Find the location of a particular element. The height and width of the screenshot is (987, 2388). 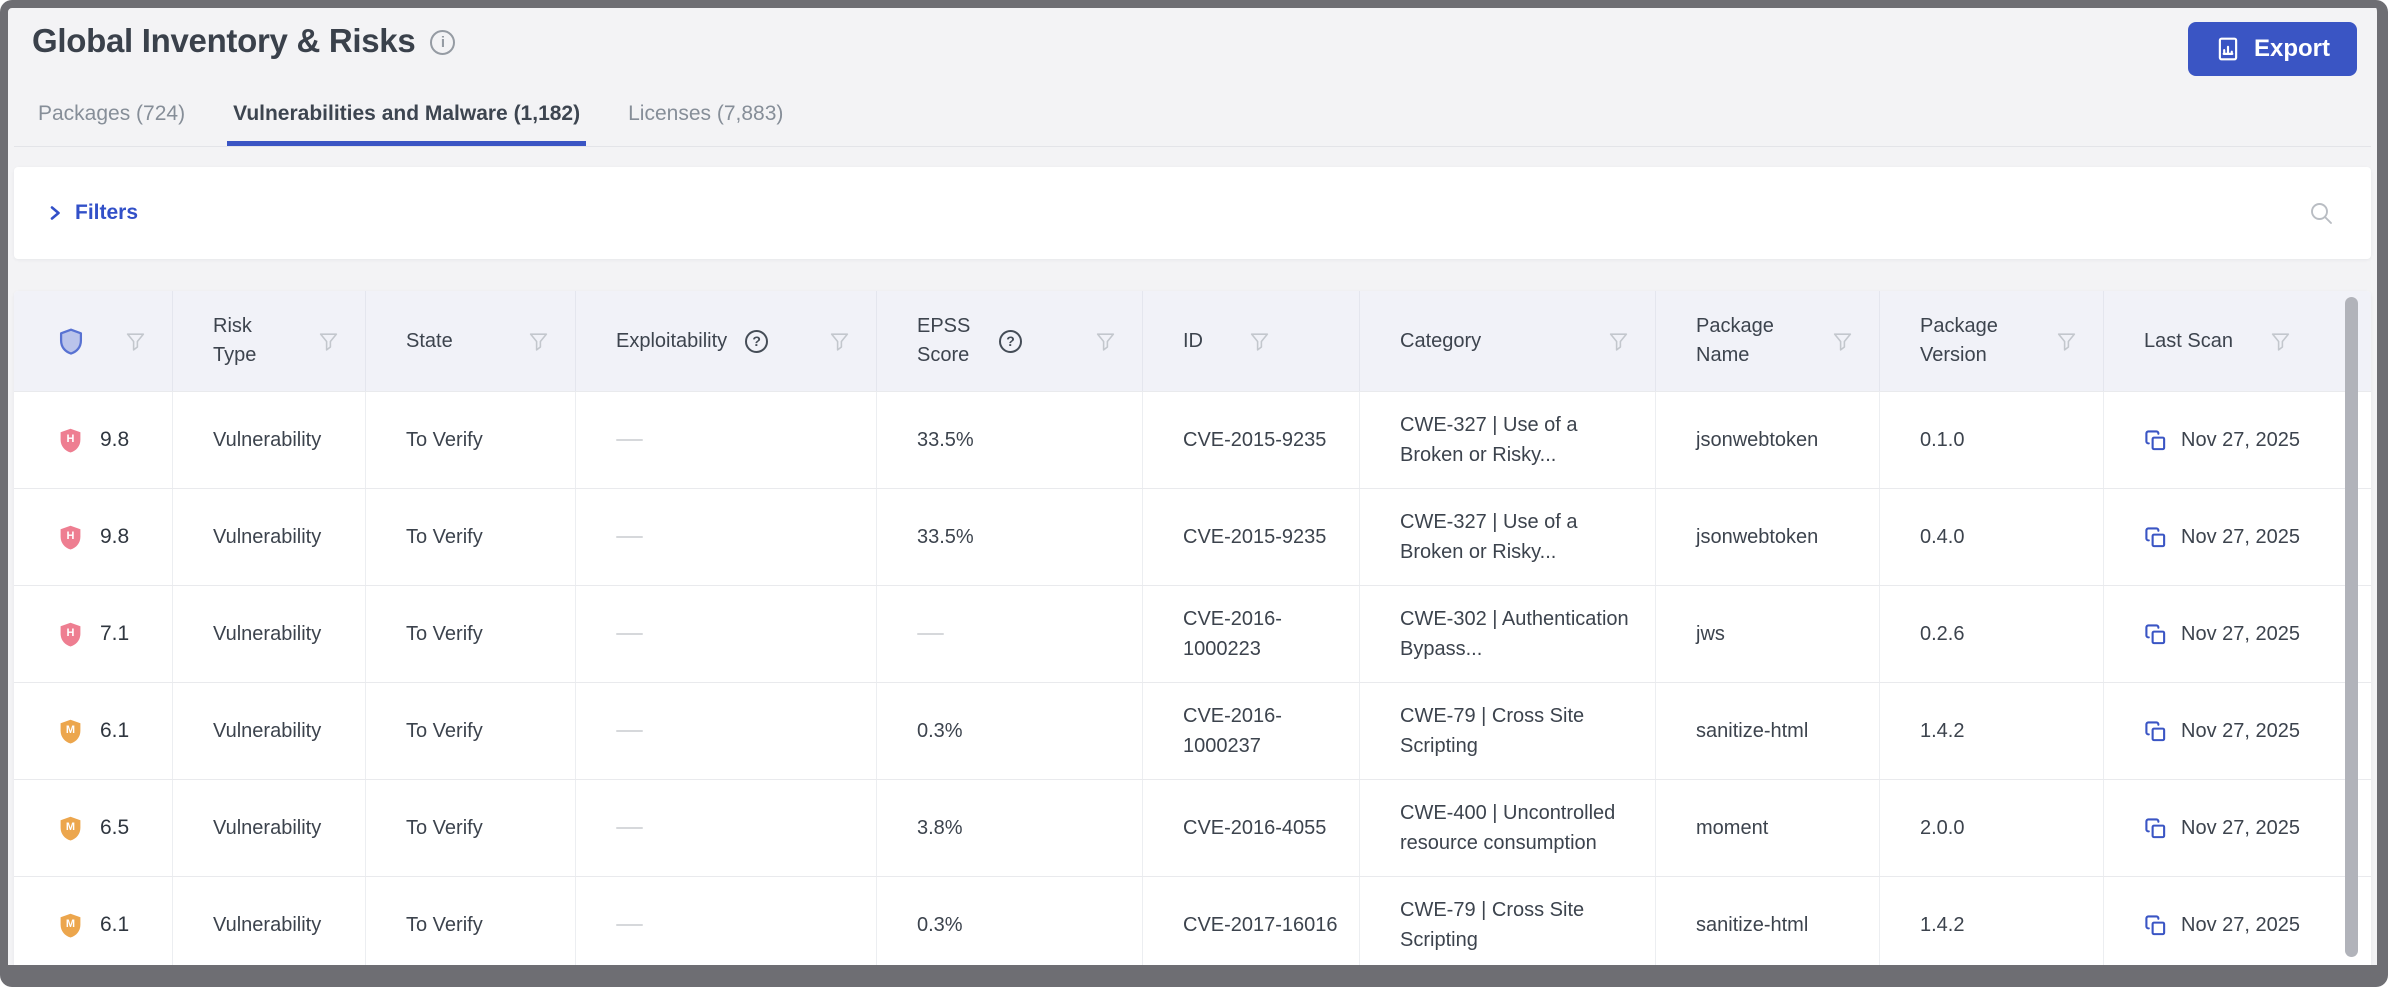

category-cell: CWE-79 | Cross Site Scripting is located at coordinates (1507, 921).